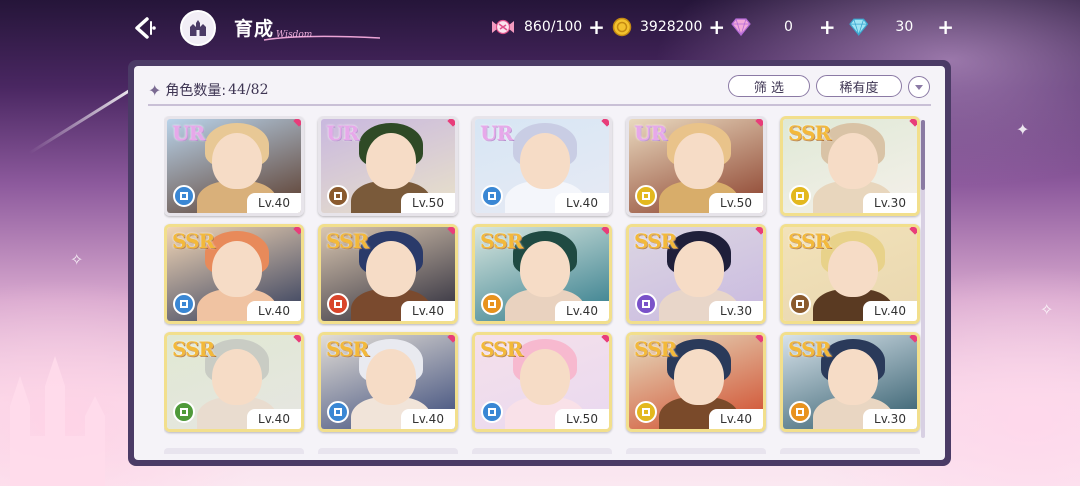  What do you see at coordinates (294, 35) in the screenshot?
I see `title-script: Wisdom` at bounding box center [294, 35].